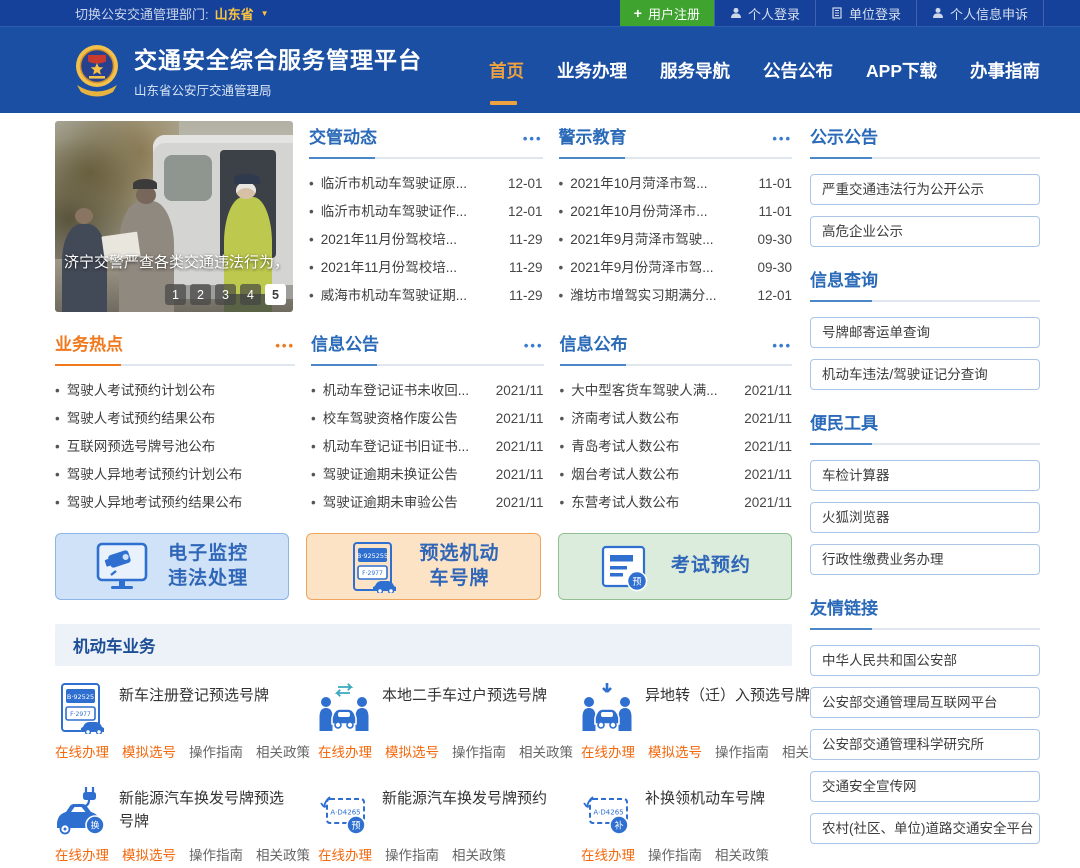 The image size is (1080, 868). What do you see at coordinates (676, 447) in the screenshot?
I see `news-item: 青岛考试人数公布2021/11` at bounding box center [676, 447].